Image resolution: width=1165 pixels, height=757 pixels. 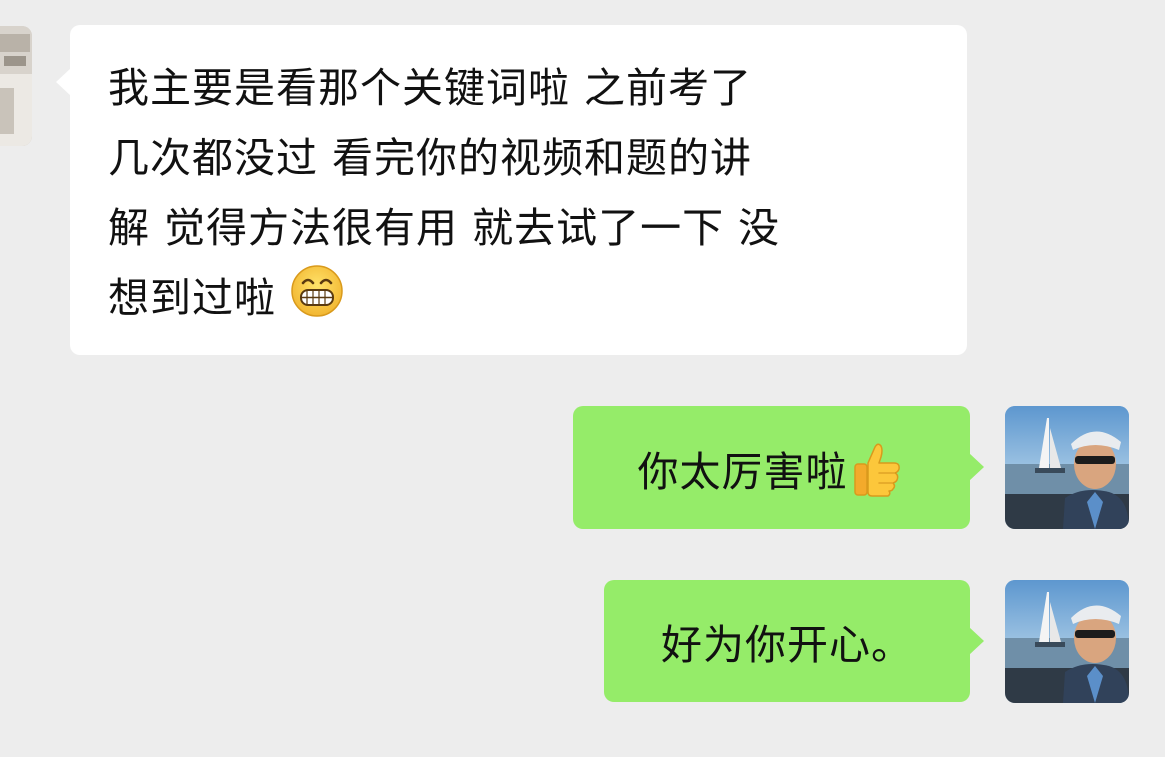 I want to click on incoming-bubble-tail, so click(x=63, y=82).